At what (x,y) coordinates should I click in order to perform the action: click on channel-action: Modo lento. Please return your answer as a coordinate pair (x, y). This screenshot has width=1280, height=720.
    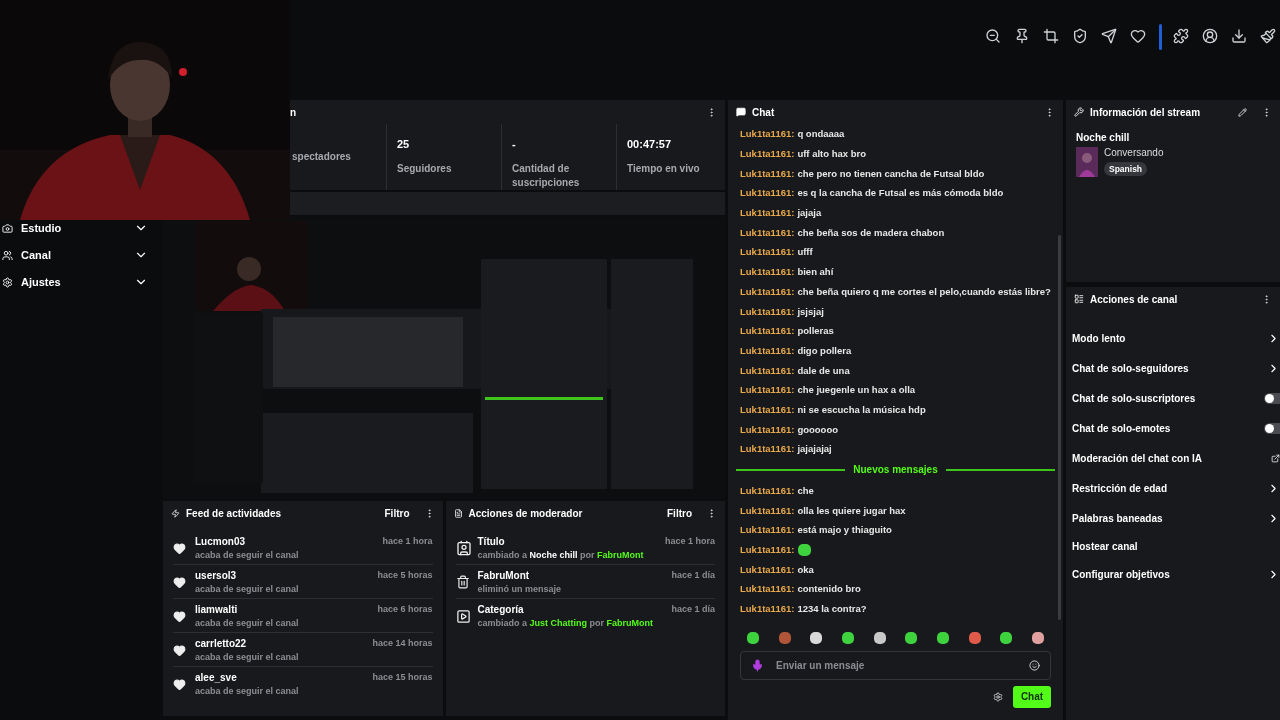
    Looking at the image, I should click on (1099, 338).